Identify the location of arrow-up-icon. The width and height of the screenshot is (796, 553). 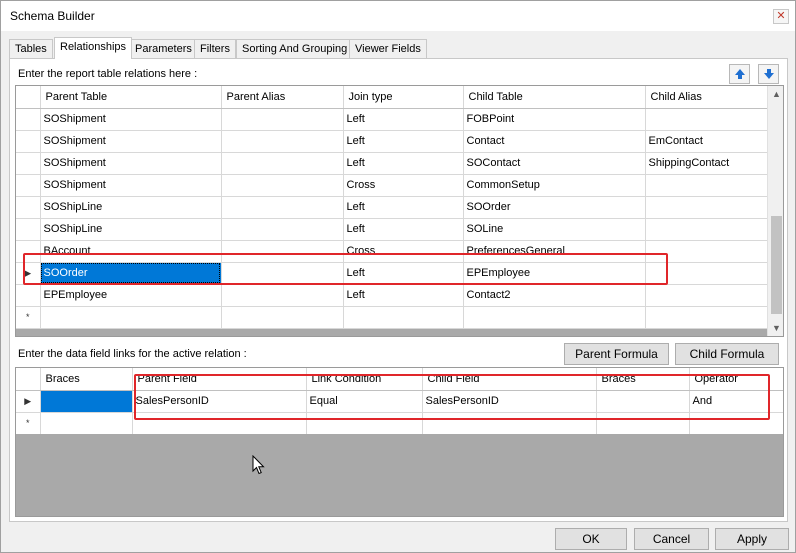
(740, 74).